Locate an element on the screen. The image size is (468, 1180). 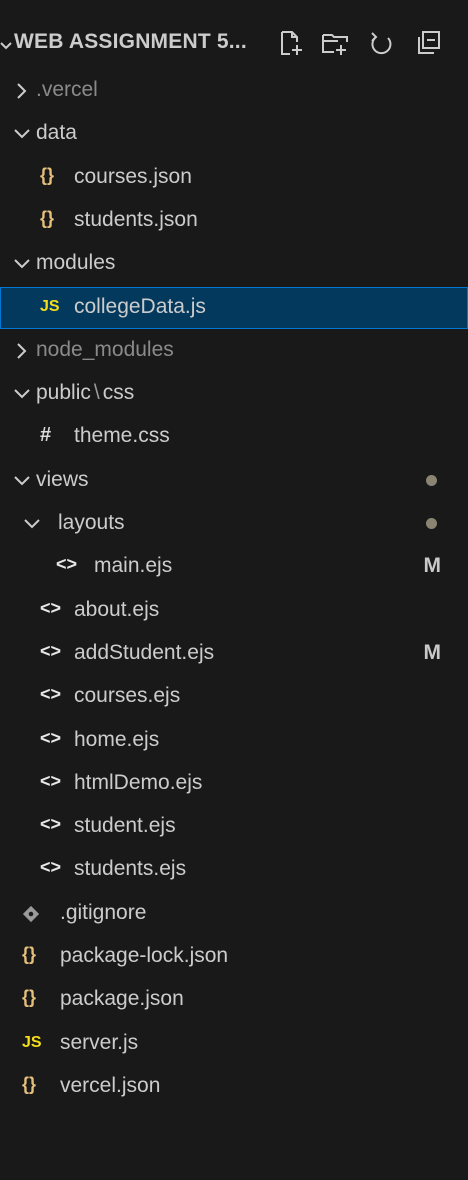
tree-item-label: students.json is located at coordinates (136, 219).